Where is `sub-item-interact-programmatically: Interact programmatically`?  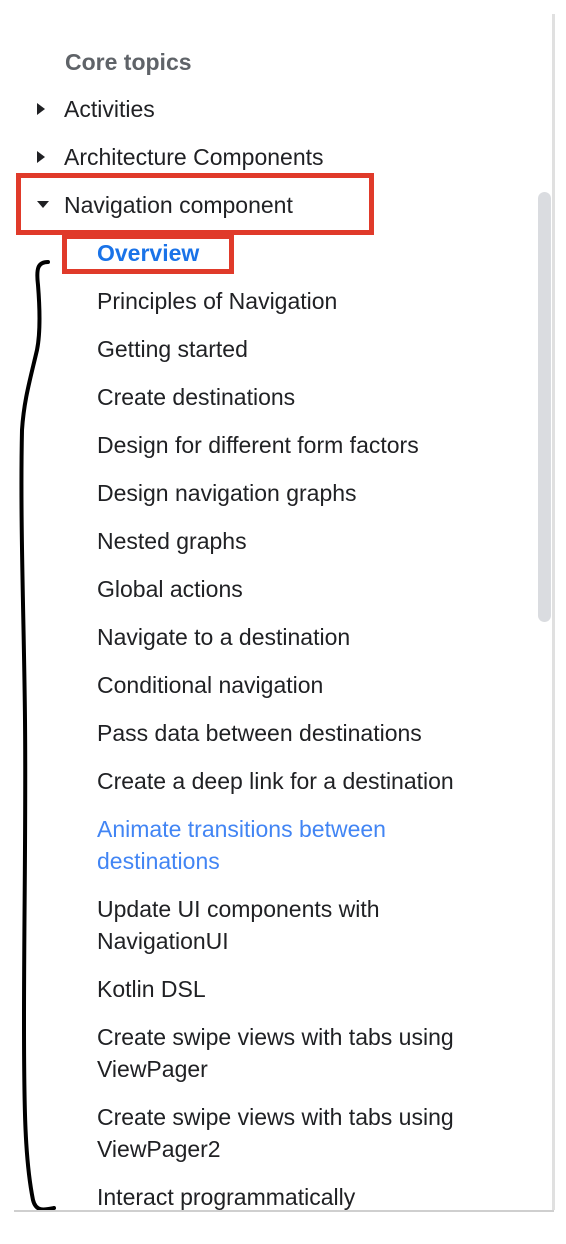
sub-item-interact-programmatically: Interact programmatically is located at coordinates (226, 1197).